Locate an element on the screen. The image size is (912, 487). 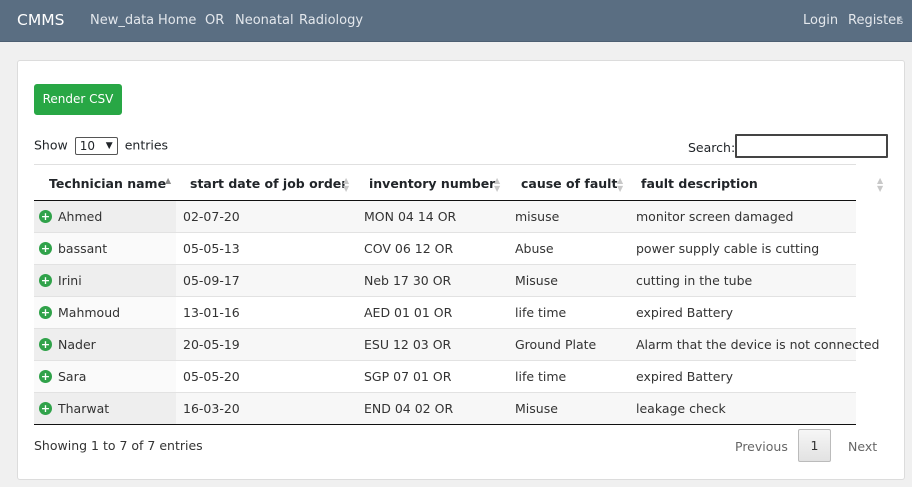
column-header-start-date: start date of job order is located at coordinates (268, 183).